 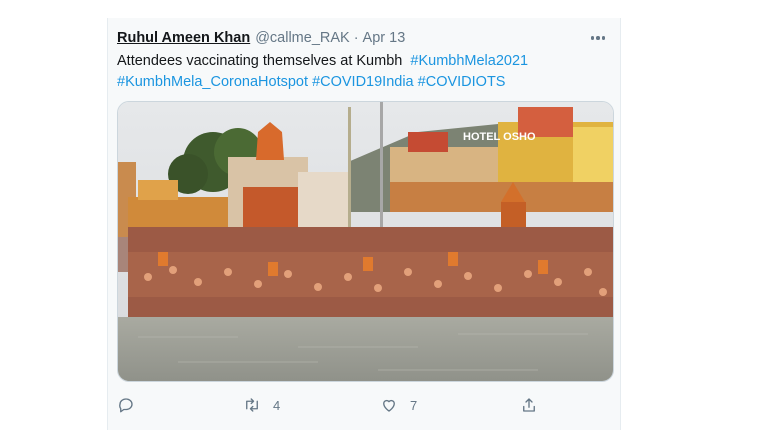 What do you see at coordinates (384, 38) in the screenshot?
I see `tweet-date: Apr 13` at bounding box center [384, 38].